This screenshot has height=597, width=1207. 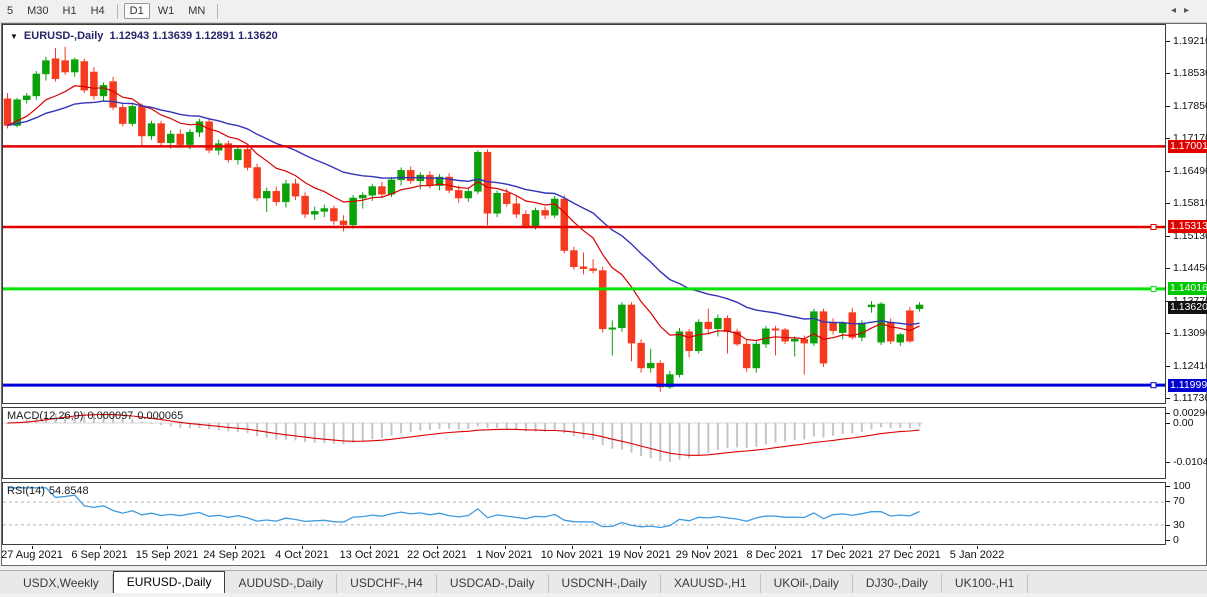 What do you see at coordinates (1190, 73) in the screenshot?
I see `price-axis-label: 1.18530` at bounding box center [1190, 73].